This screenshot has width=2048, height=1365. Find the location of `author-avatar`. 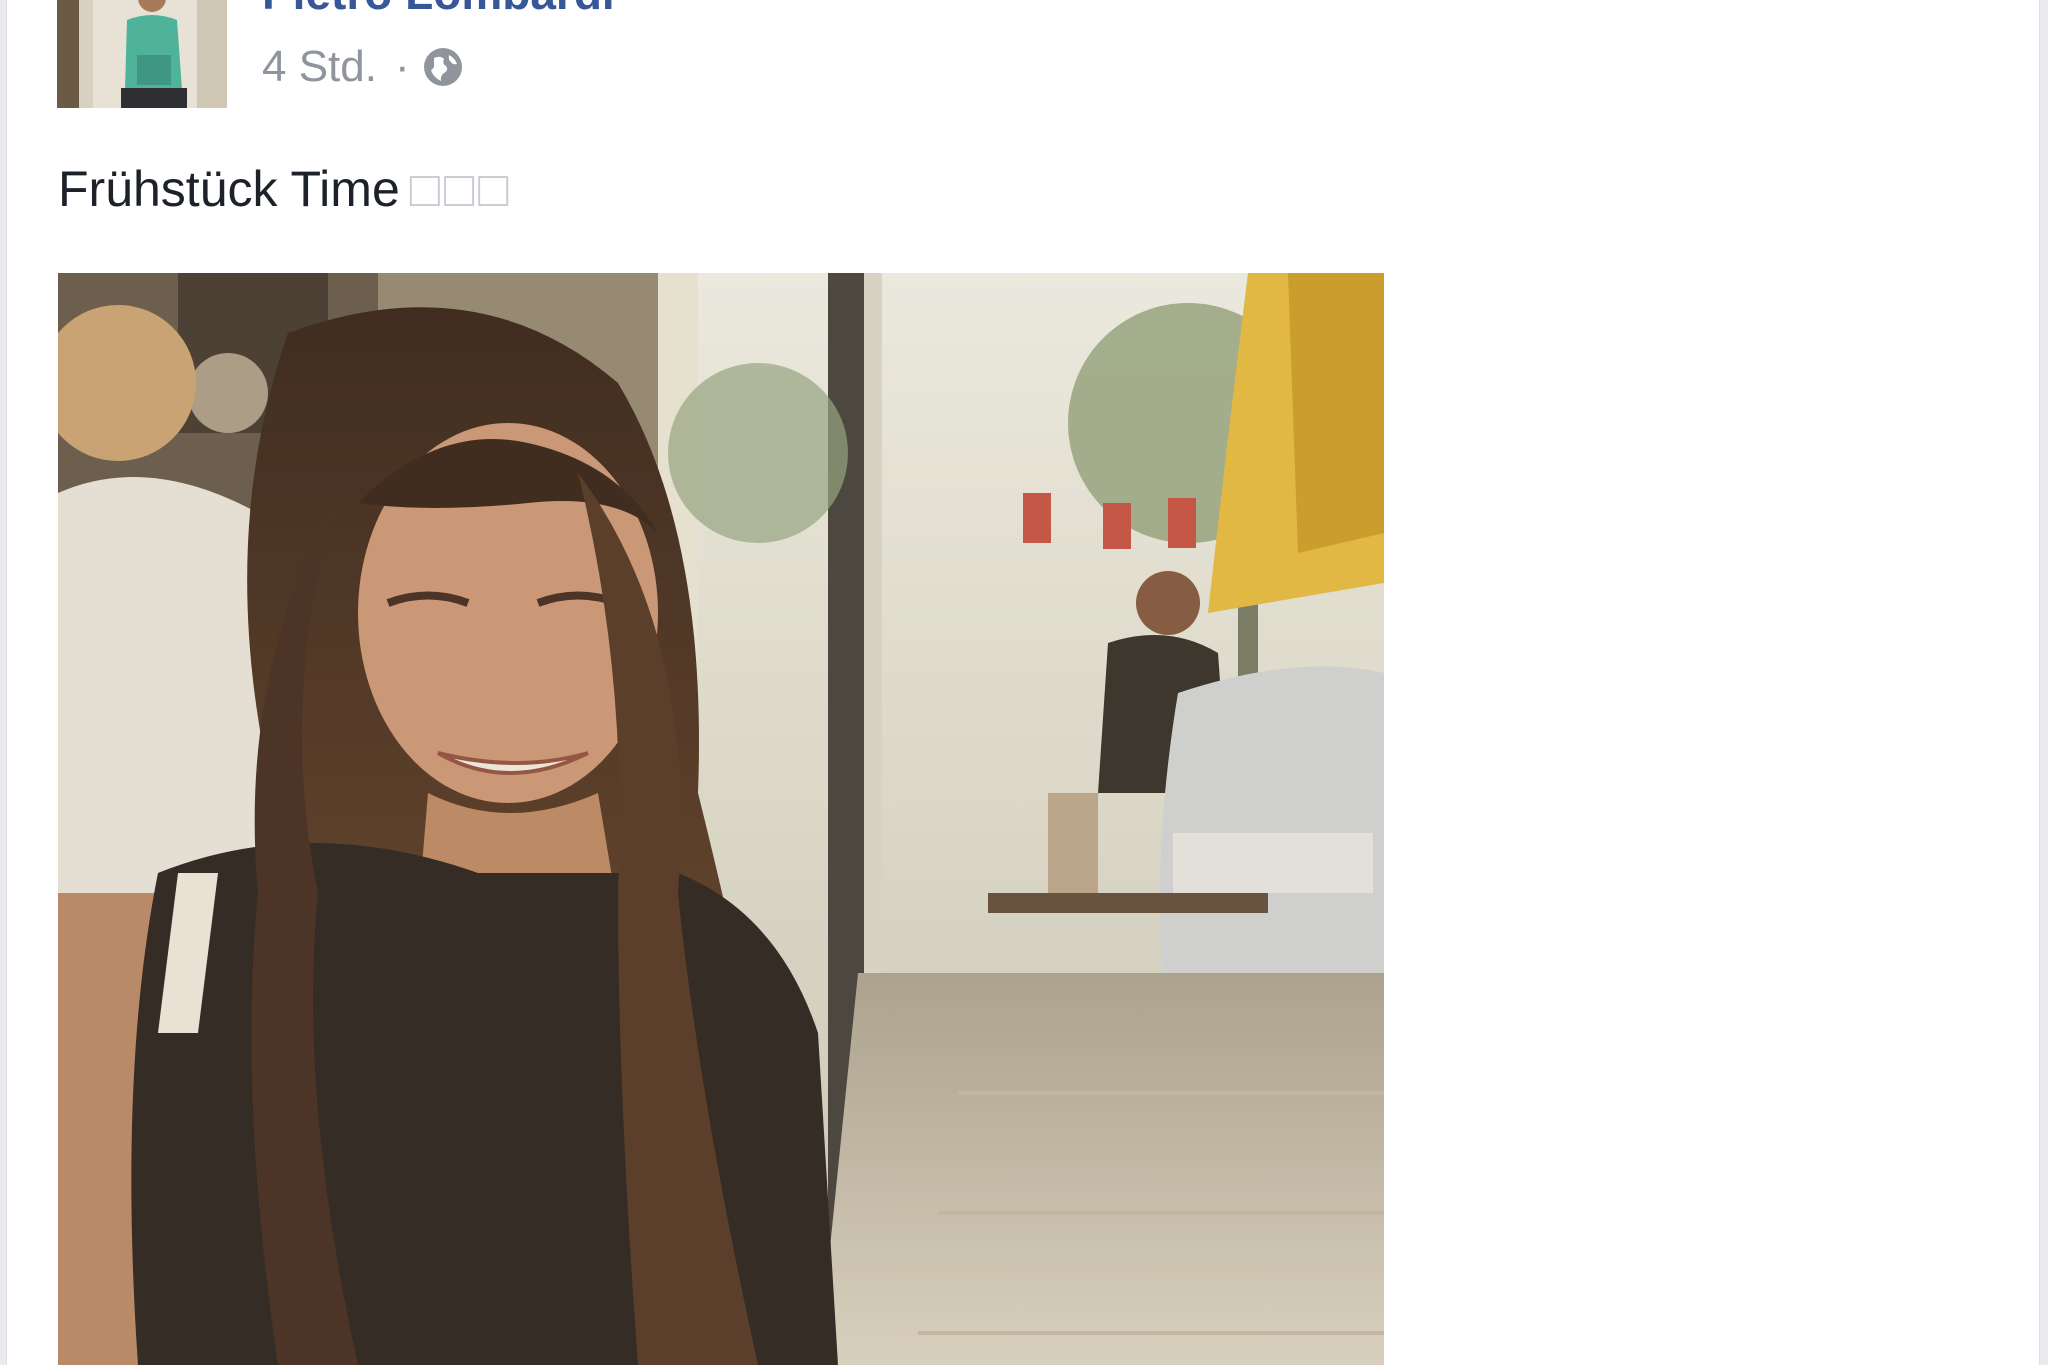

author-avatar is located at coordinates (142, 54).